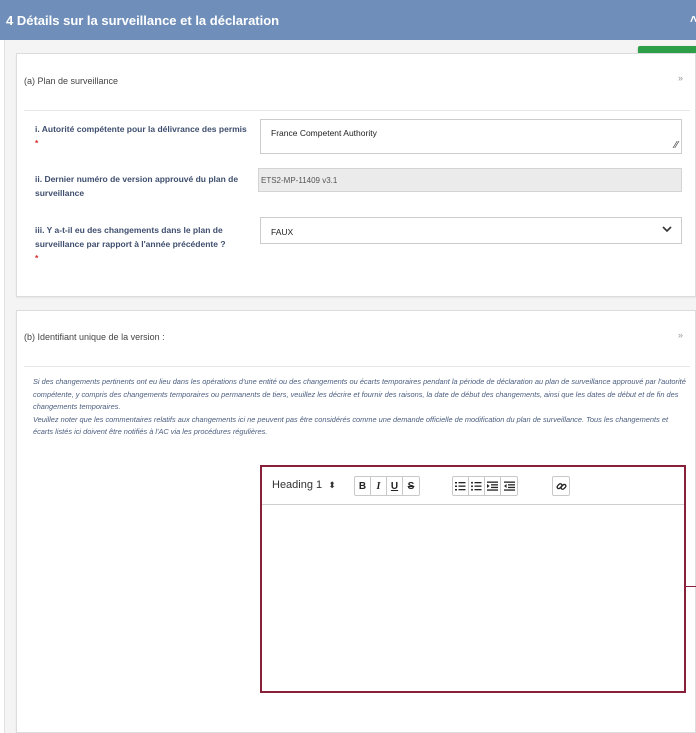 The image size is (696, 733). What do you see at coordinates (470, 180) in the screenshot?
I see `version-field: ETS2-MP-11409 v3.1` at bounding box center [470, 180].